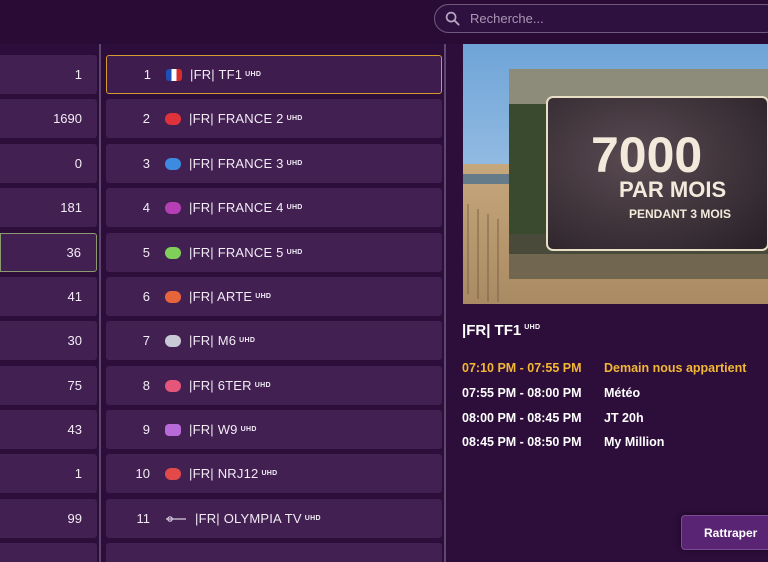 The image size is (768, 562). I want to click on channel-number: 8, so click(146, 385).